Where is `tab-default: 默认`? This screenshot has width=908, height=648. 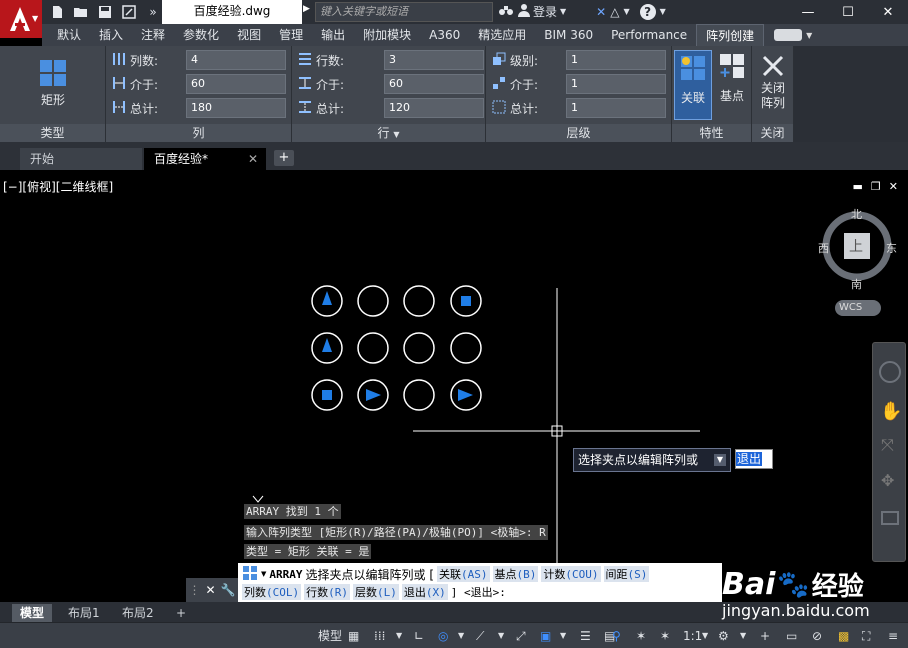 tab-default: 默认 is located at coordinates (69, 35).